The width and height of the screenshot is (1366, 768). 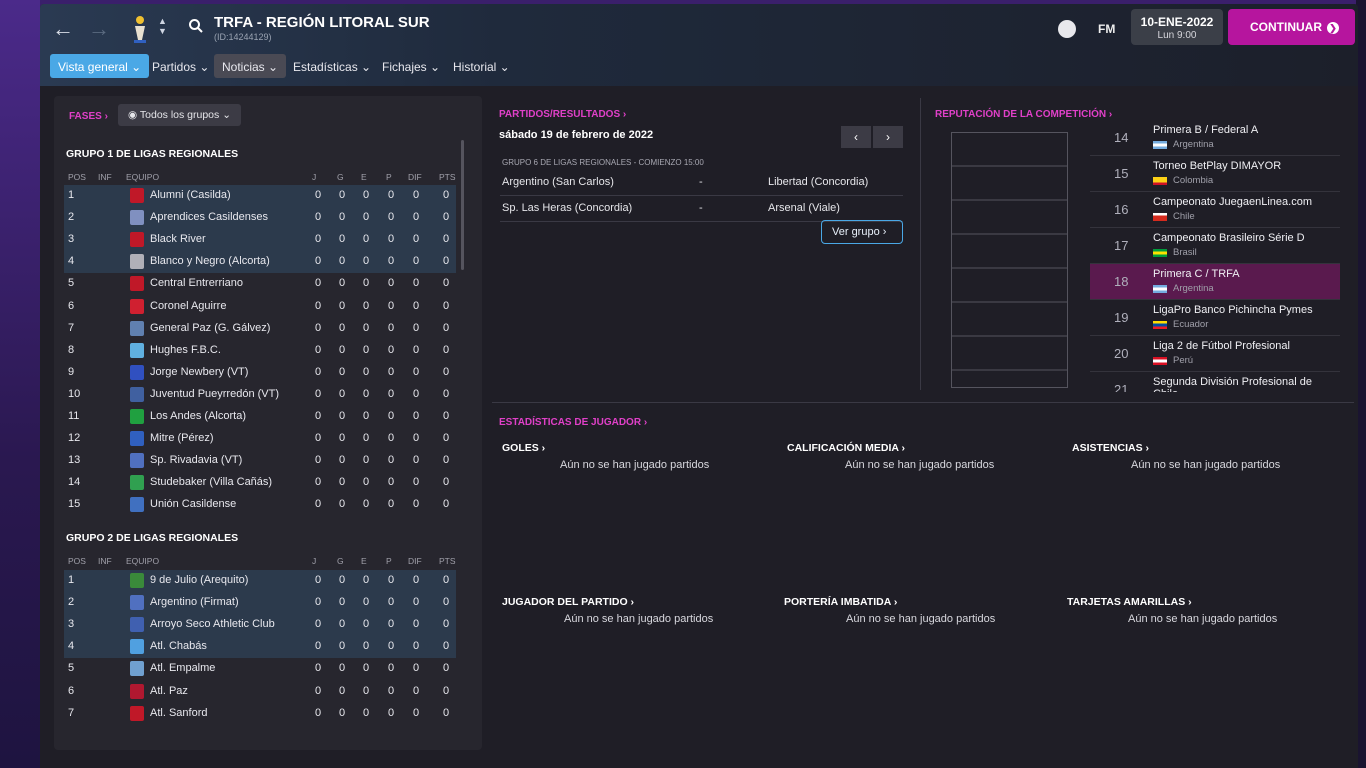 I want to click on table-row: 11 Los Andes (Alcorta) 0 0 0 0 0 0, so click(x=260, y=417).